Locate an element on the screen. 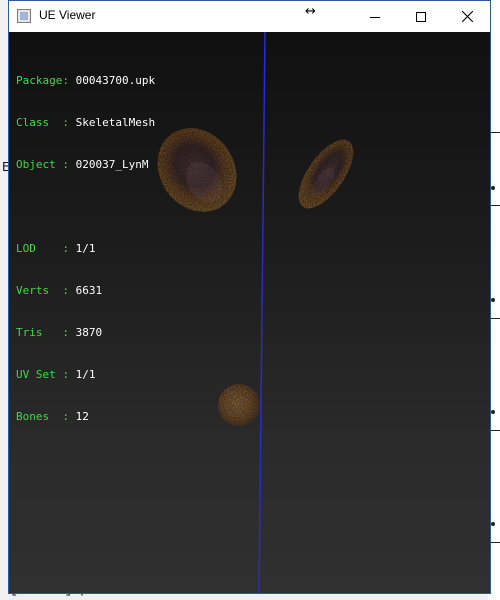 The height and width of the screenshot is (600, 500). info-uv-set: UV Set : 1/1 is located at coordinates (56, 374).